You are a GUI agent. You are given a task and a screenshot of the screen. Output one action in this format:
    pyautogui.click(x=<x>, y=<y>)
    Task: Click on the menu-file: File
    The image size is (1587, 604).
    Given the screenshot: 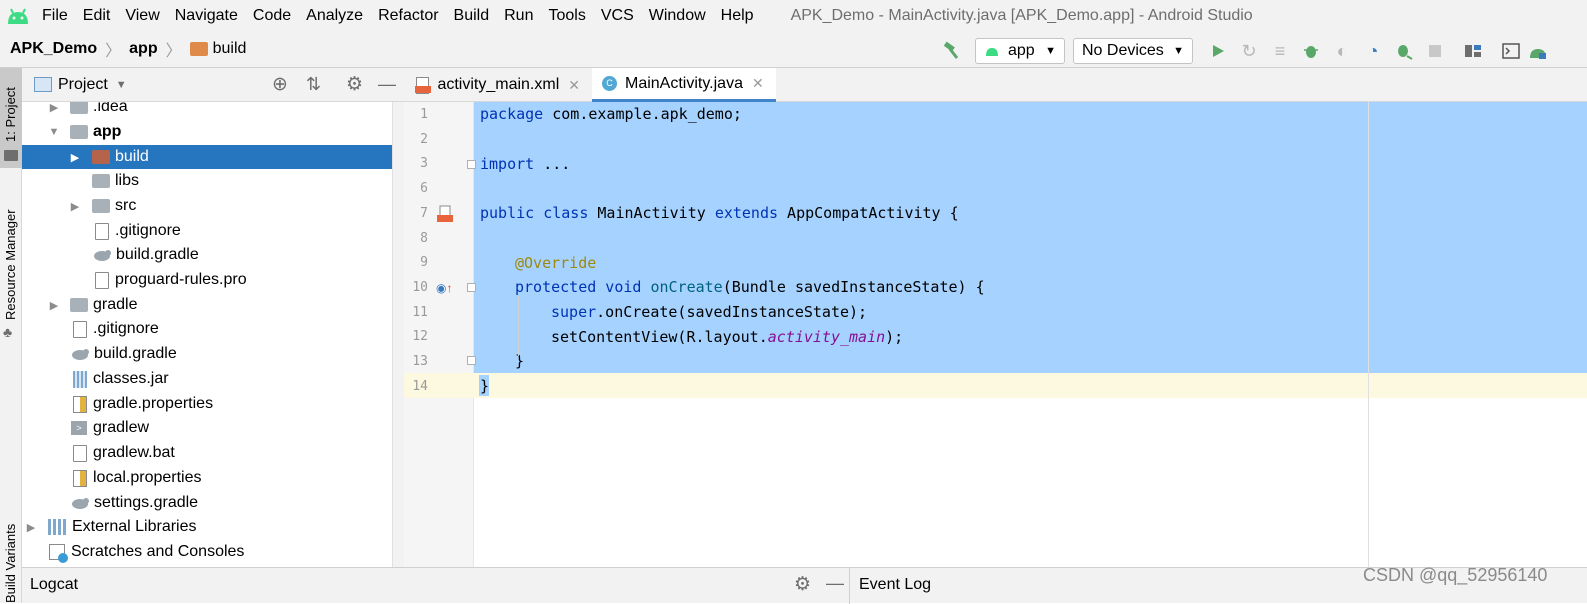 What is the action you would take?
    pyautogui.click(x=55, y=16)
    